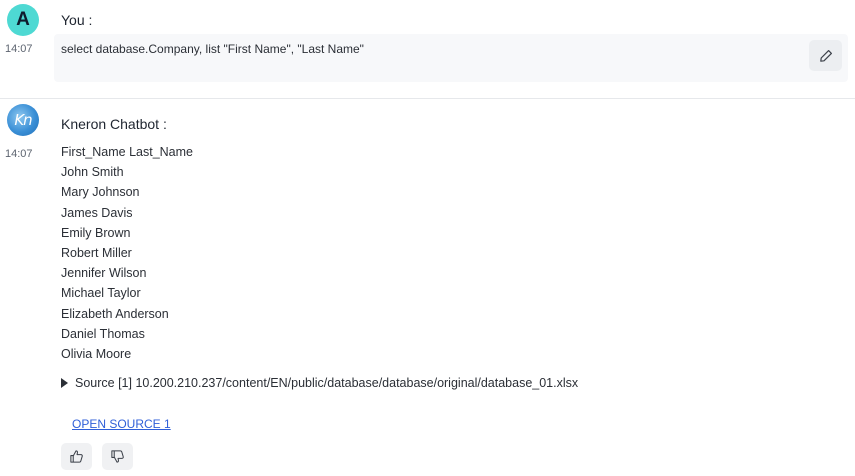 Image resolution: width=855 pixels, height=476 pixels. I want to click on bot-avatar: Kn, so click(23, 120).